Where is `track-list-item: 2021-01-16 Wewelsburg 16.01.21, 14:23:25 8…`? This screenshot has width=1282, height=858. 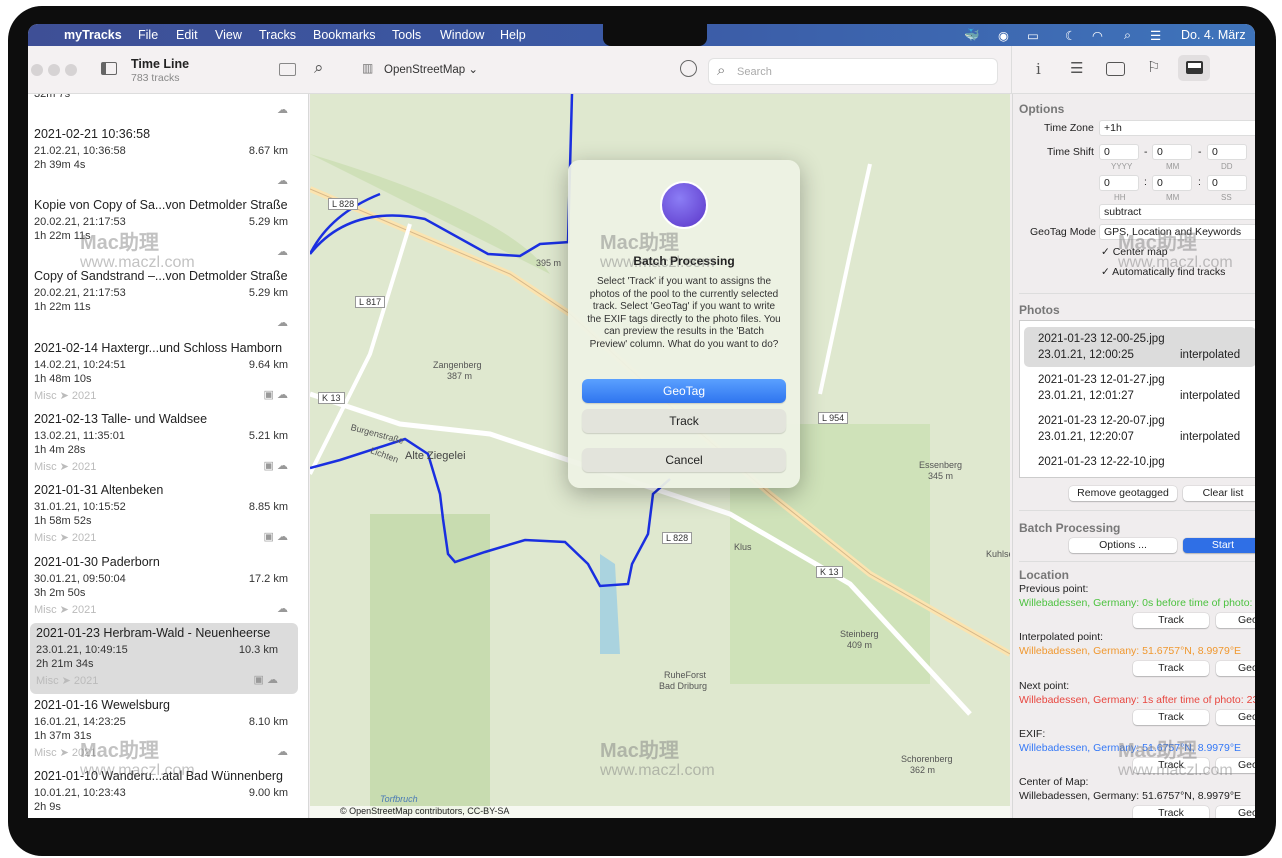 track-list-item: 2021-01-16 Wewelsburg 16.01.21, 14:23:25 8… is located at coordinates (168, 730).